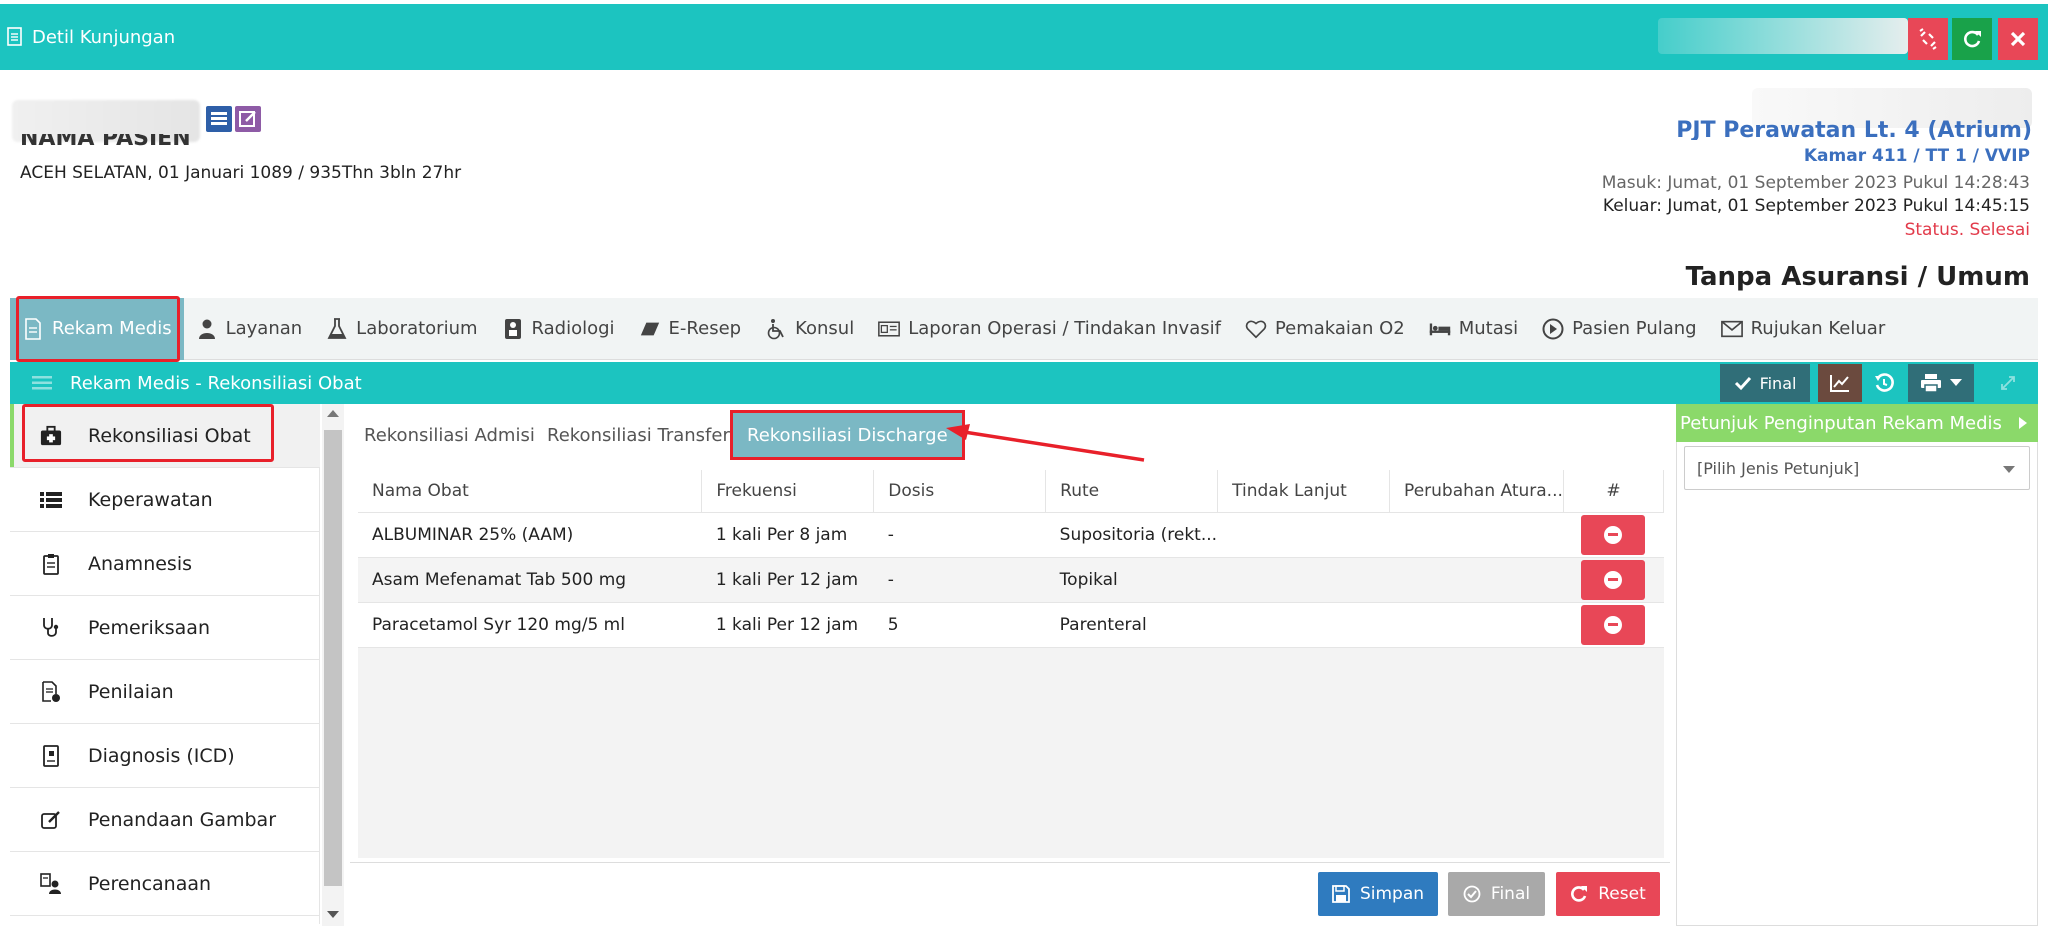 The image size is (2048, 930). Describe the element at coordinates (1622, 894) in the screenshot. I see `reset-label: Reset` at that location.